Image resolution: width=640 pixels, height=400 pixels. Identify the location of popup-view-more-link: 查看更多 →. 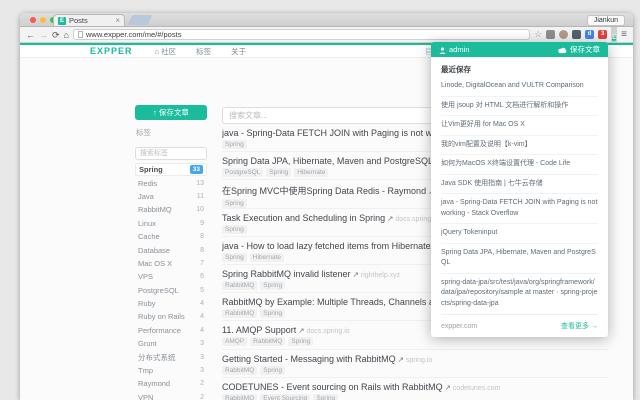
(579, 326).